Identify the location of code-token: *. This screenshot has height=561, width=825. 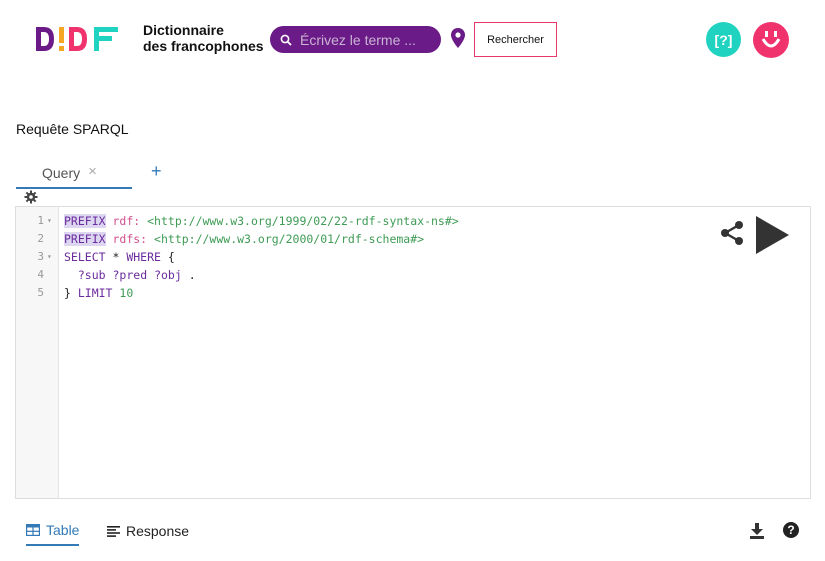
(116, 257).